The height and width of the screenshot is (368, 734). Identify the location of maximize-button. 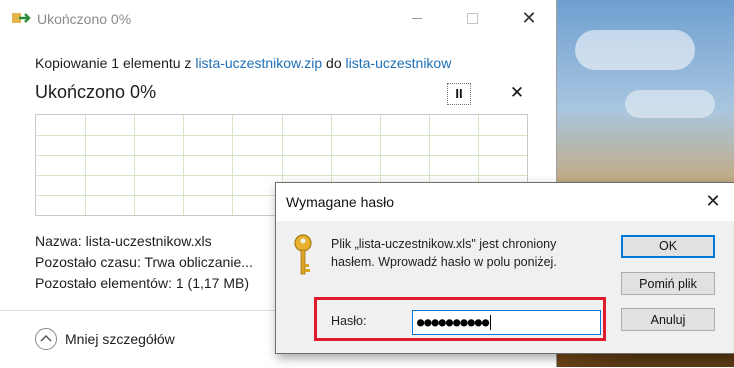
(472, 18).